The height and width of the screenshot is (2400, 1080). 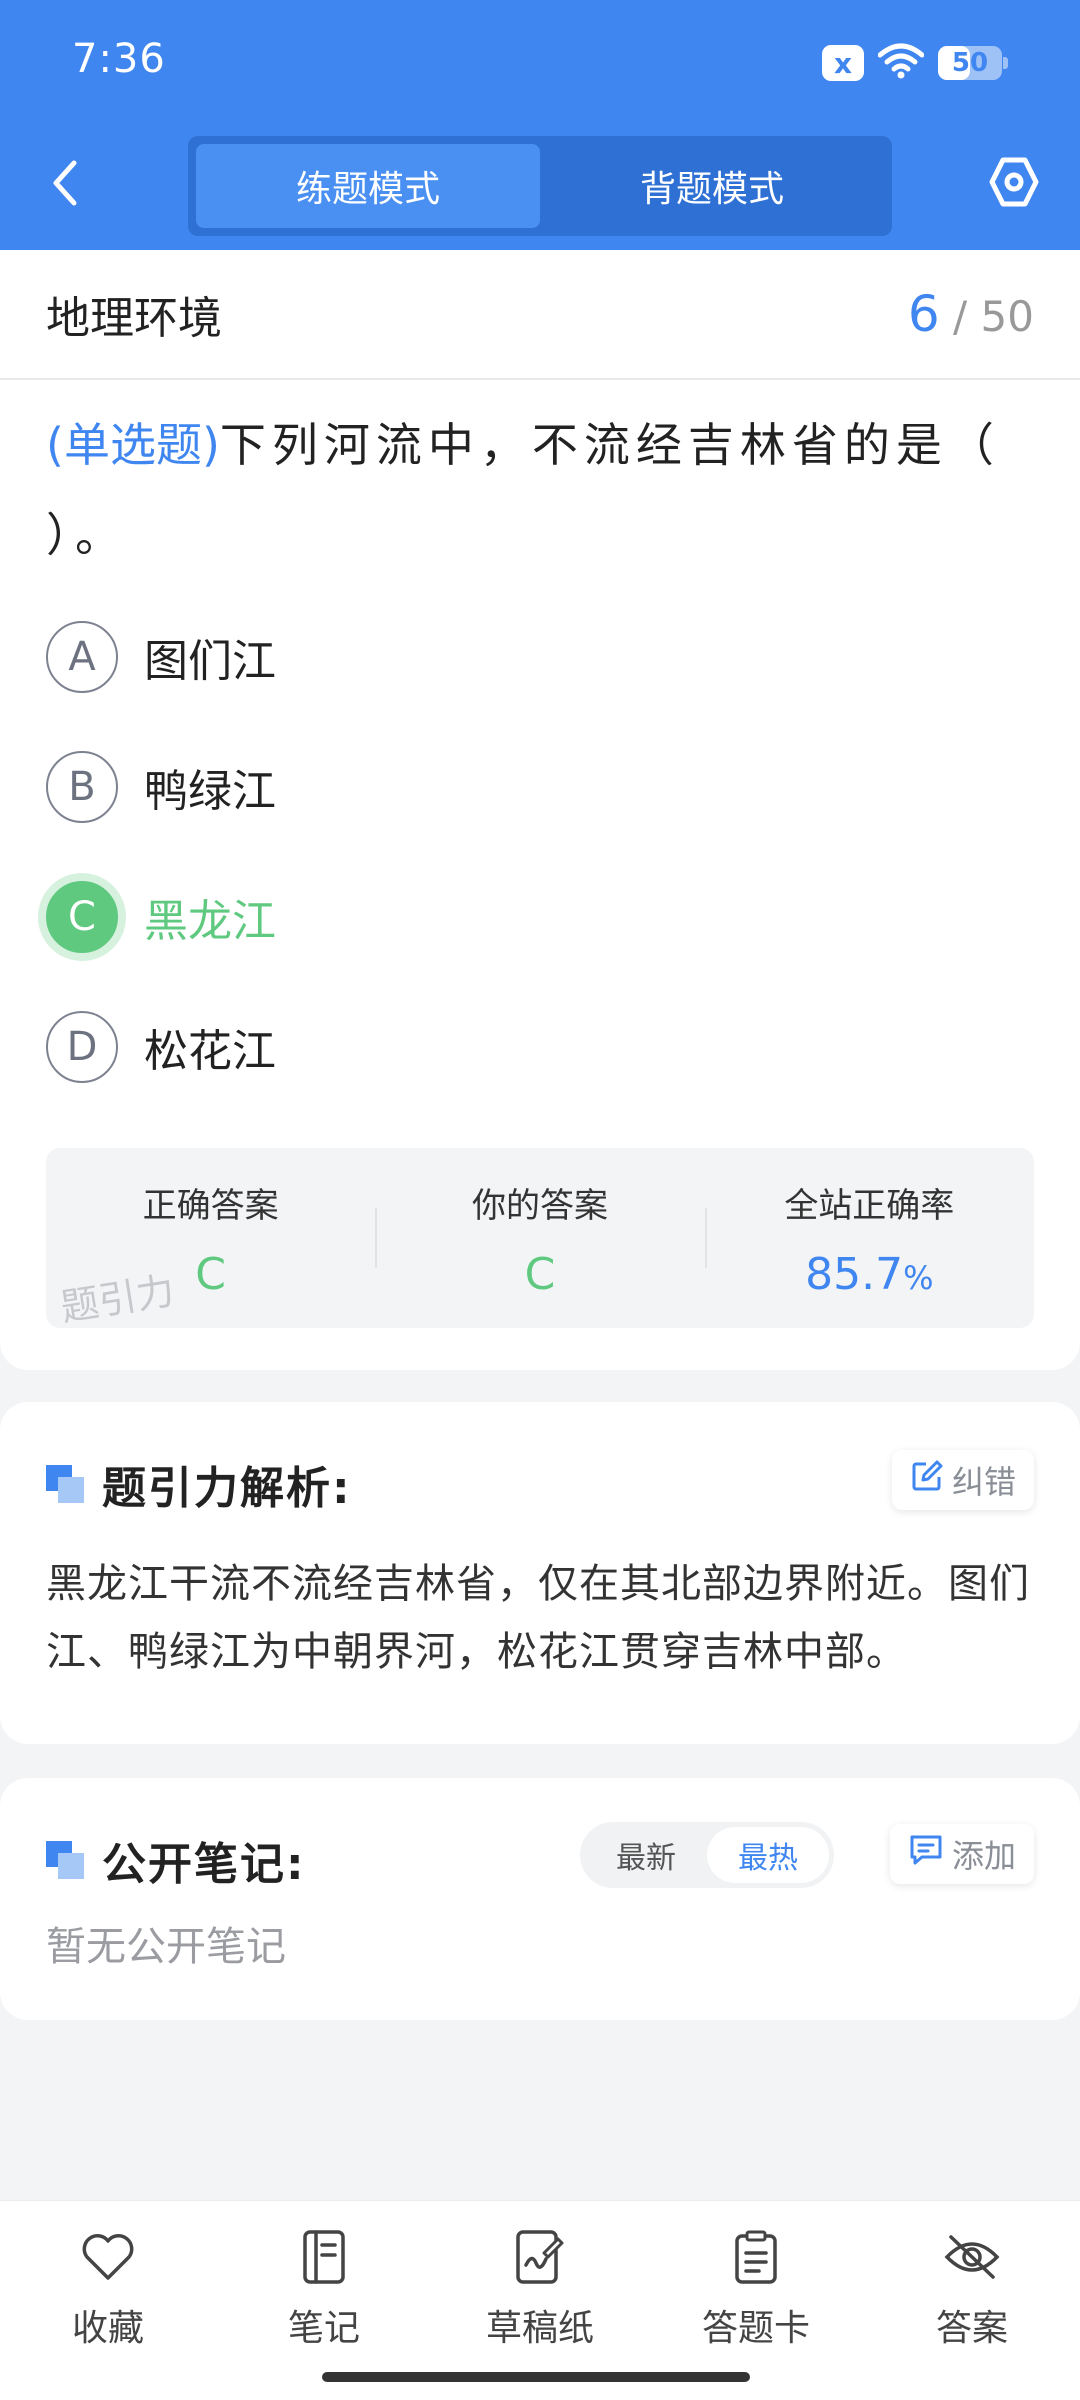 I want to click on heart-icon, so click(x=108, y=2257).